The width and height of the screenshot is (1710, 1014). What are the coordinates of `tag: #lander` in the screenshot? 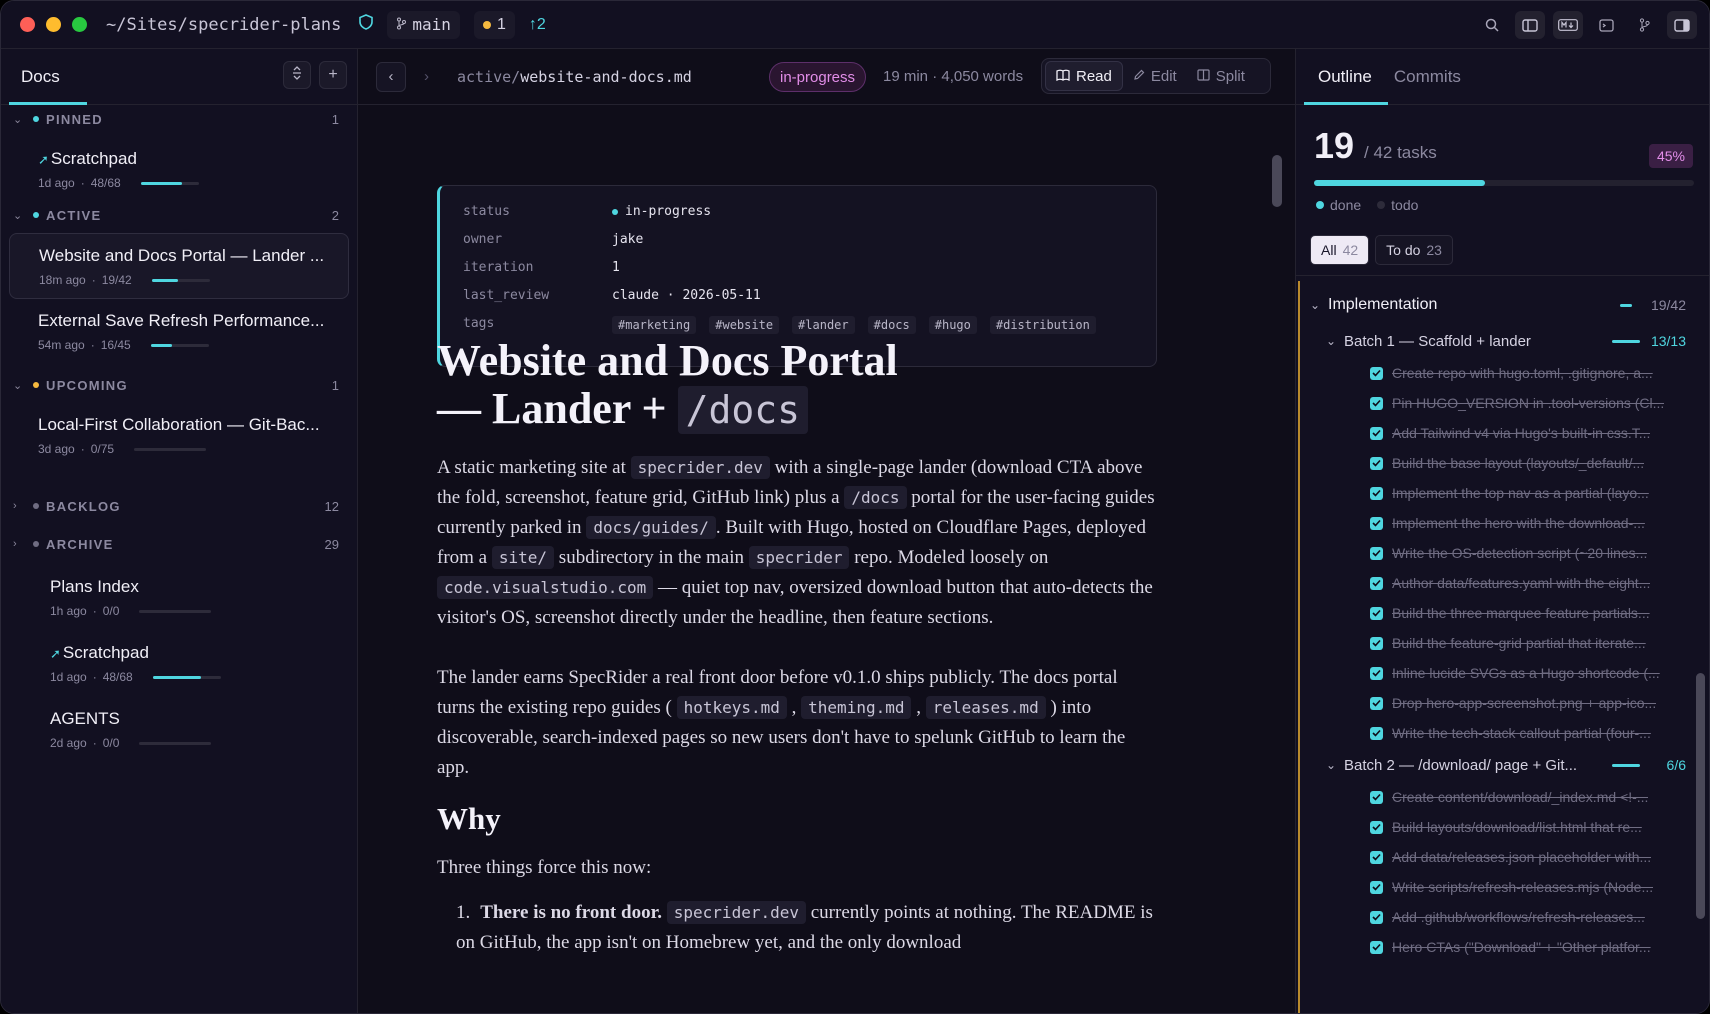 It's located at (823, 325).